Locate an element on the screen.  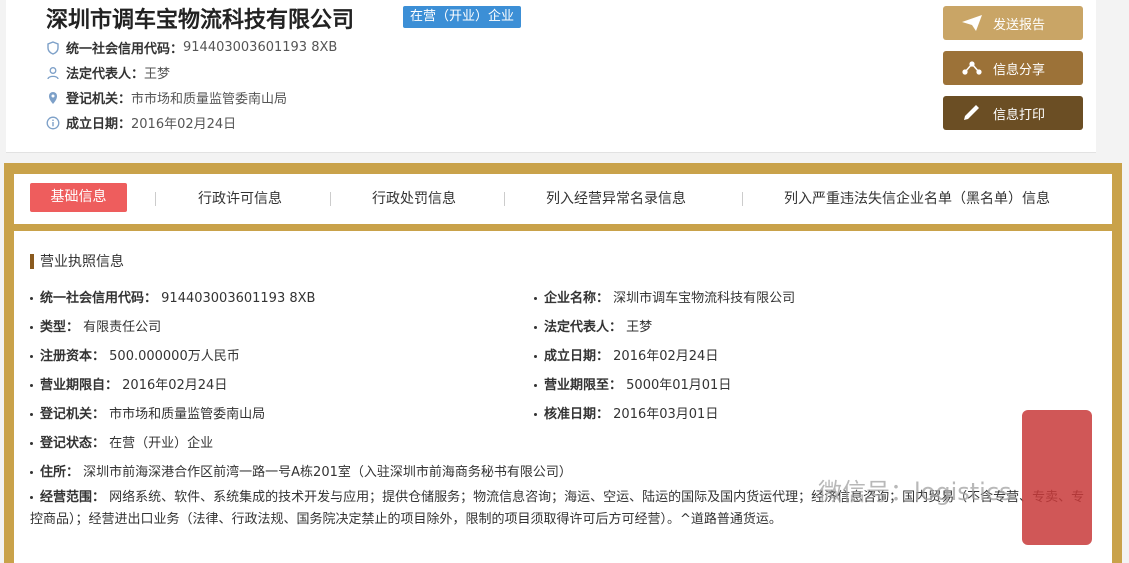
tab-basic-info: 基础信息 is located at coordinates (78, 197).